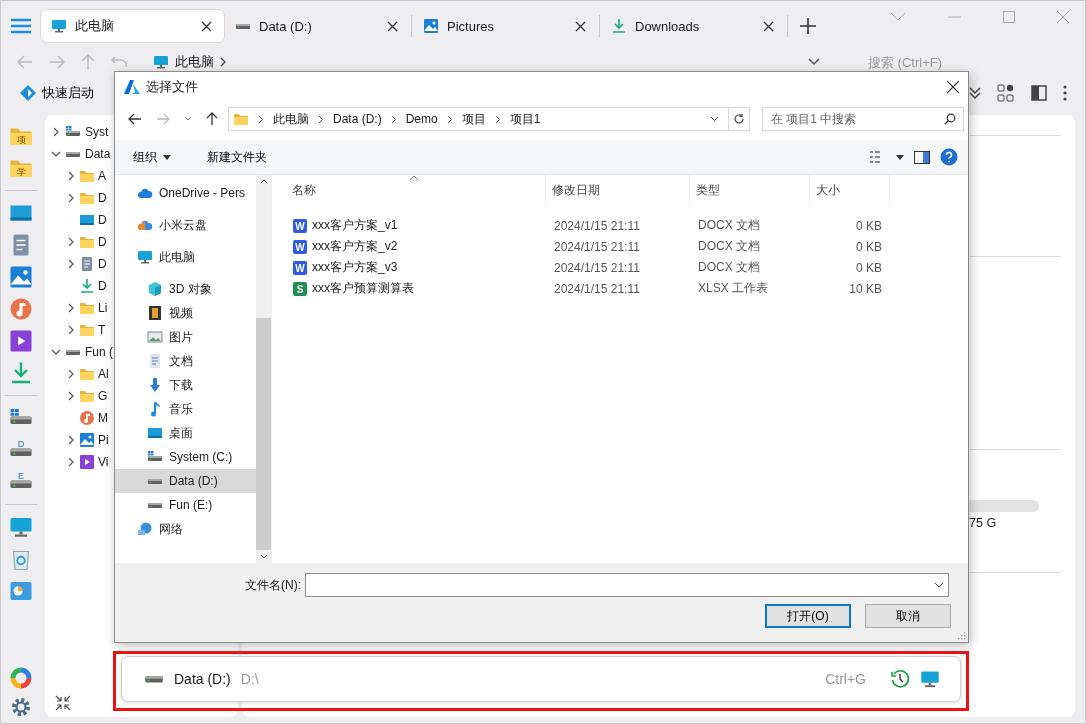 This screenshot has width=1086, height=724. What do you see at coordinates (135, 119) in the screenshot?
I see `back-arrow-icon` at bounding box center [135, 119].